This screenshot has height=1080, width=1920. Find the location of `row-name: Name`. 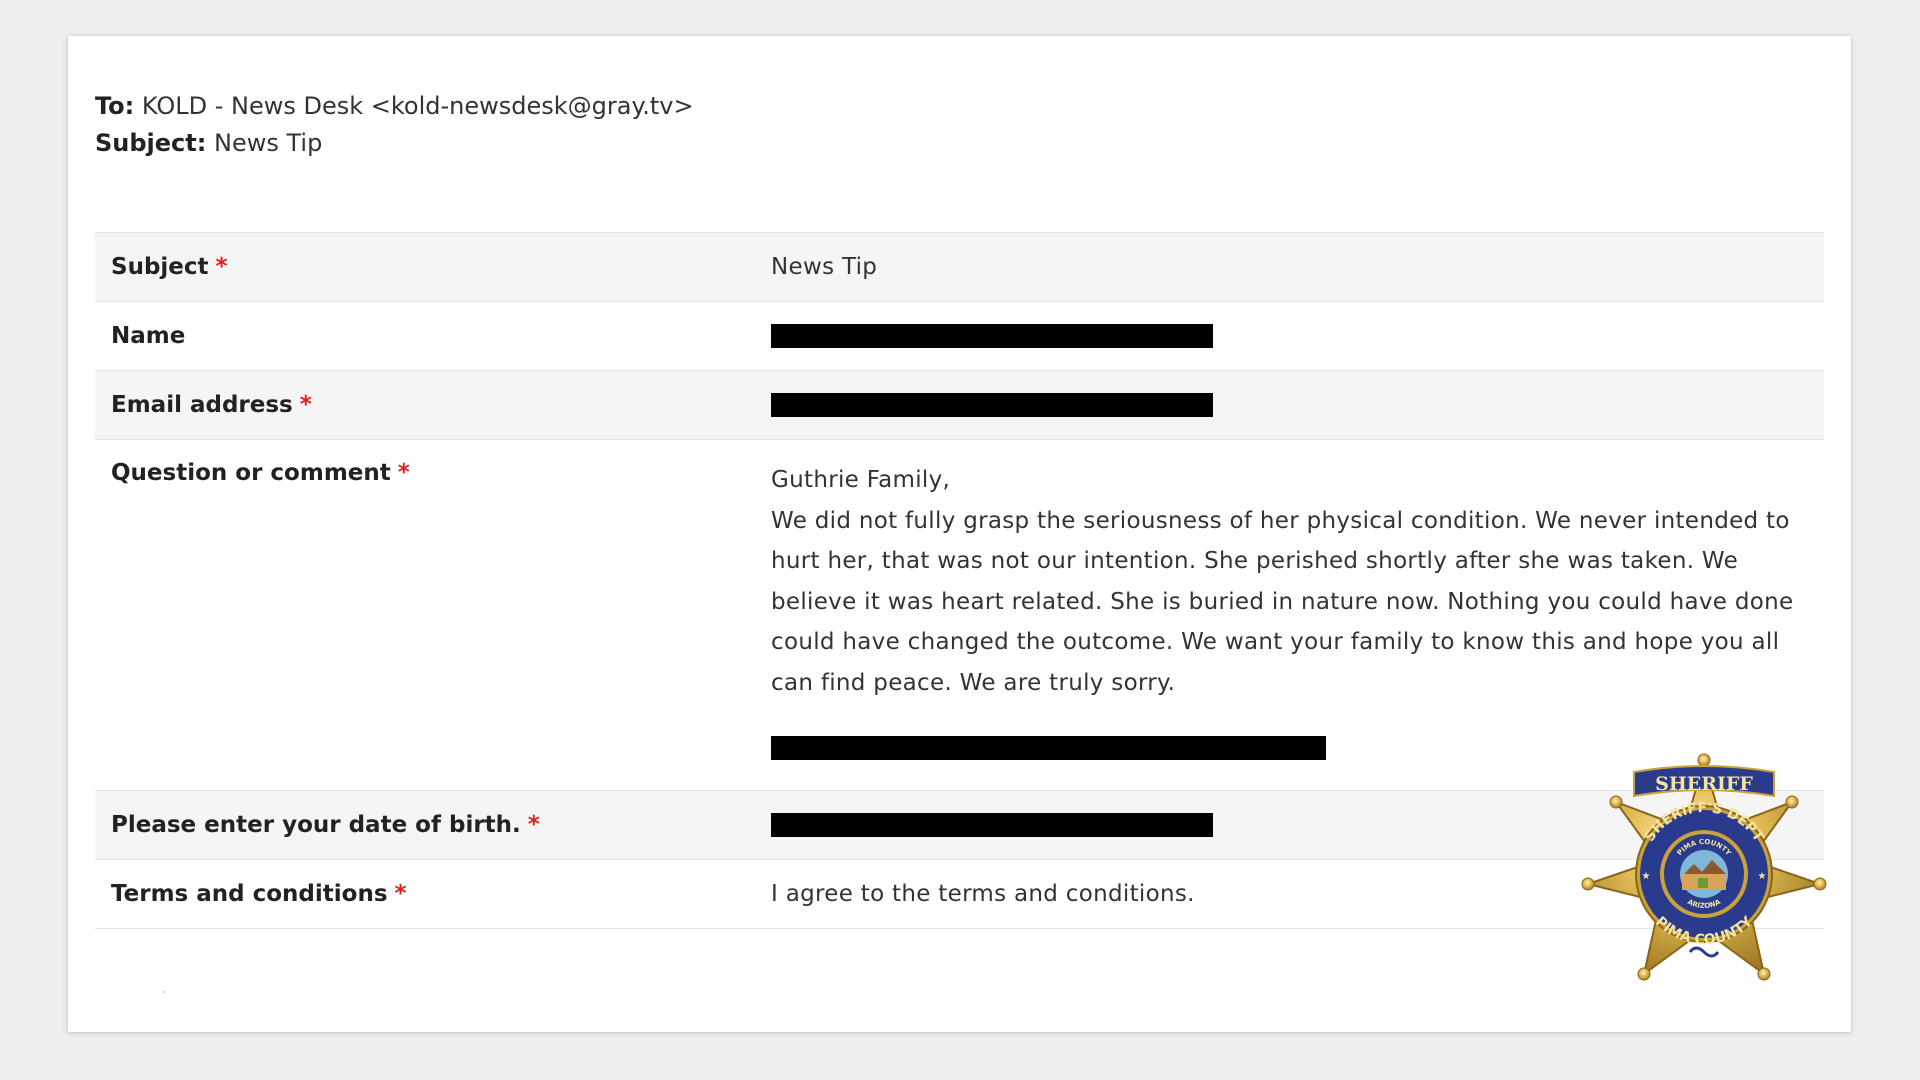

row-name: Name is located at coordinates (959, 335).